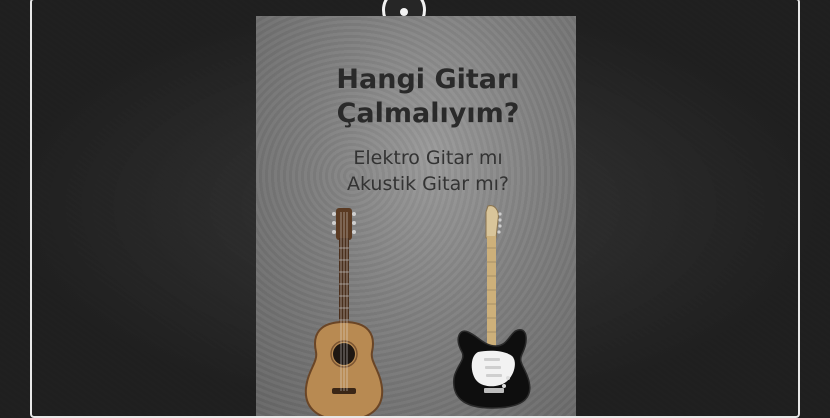 Image resolution: width=830 pixels, height=418 pixels. Describe the element at coordinates (404, 12) in the screenshot. I see `record-dot` at that location.